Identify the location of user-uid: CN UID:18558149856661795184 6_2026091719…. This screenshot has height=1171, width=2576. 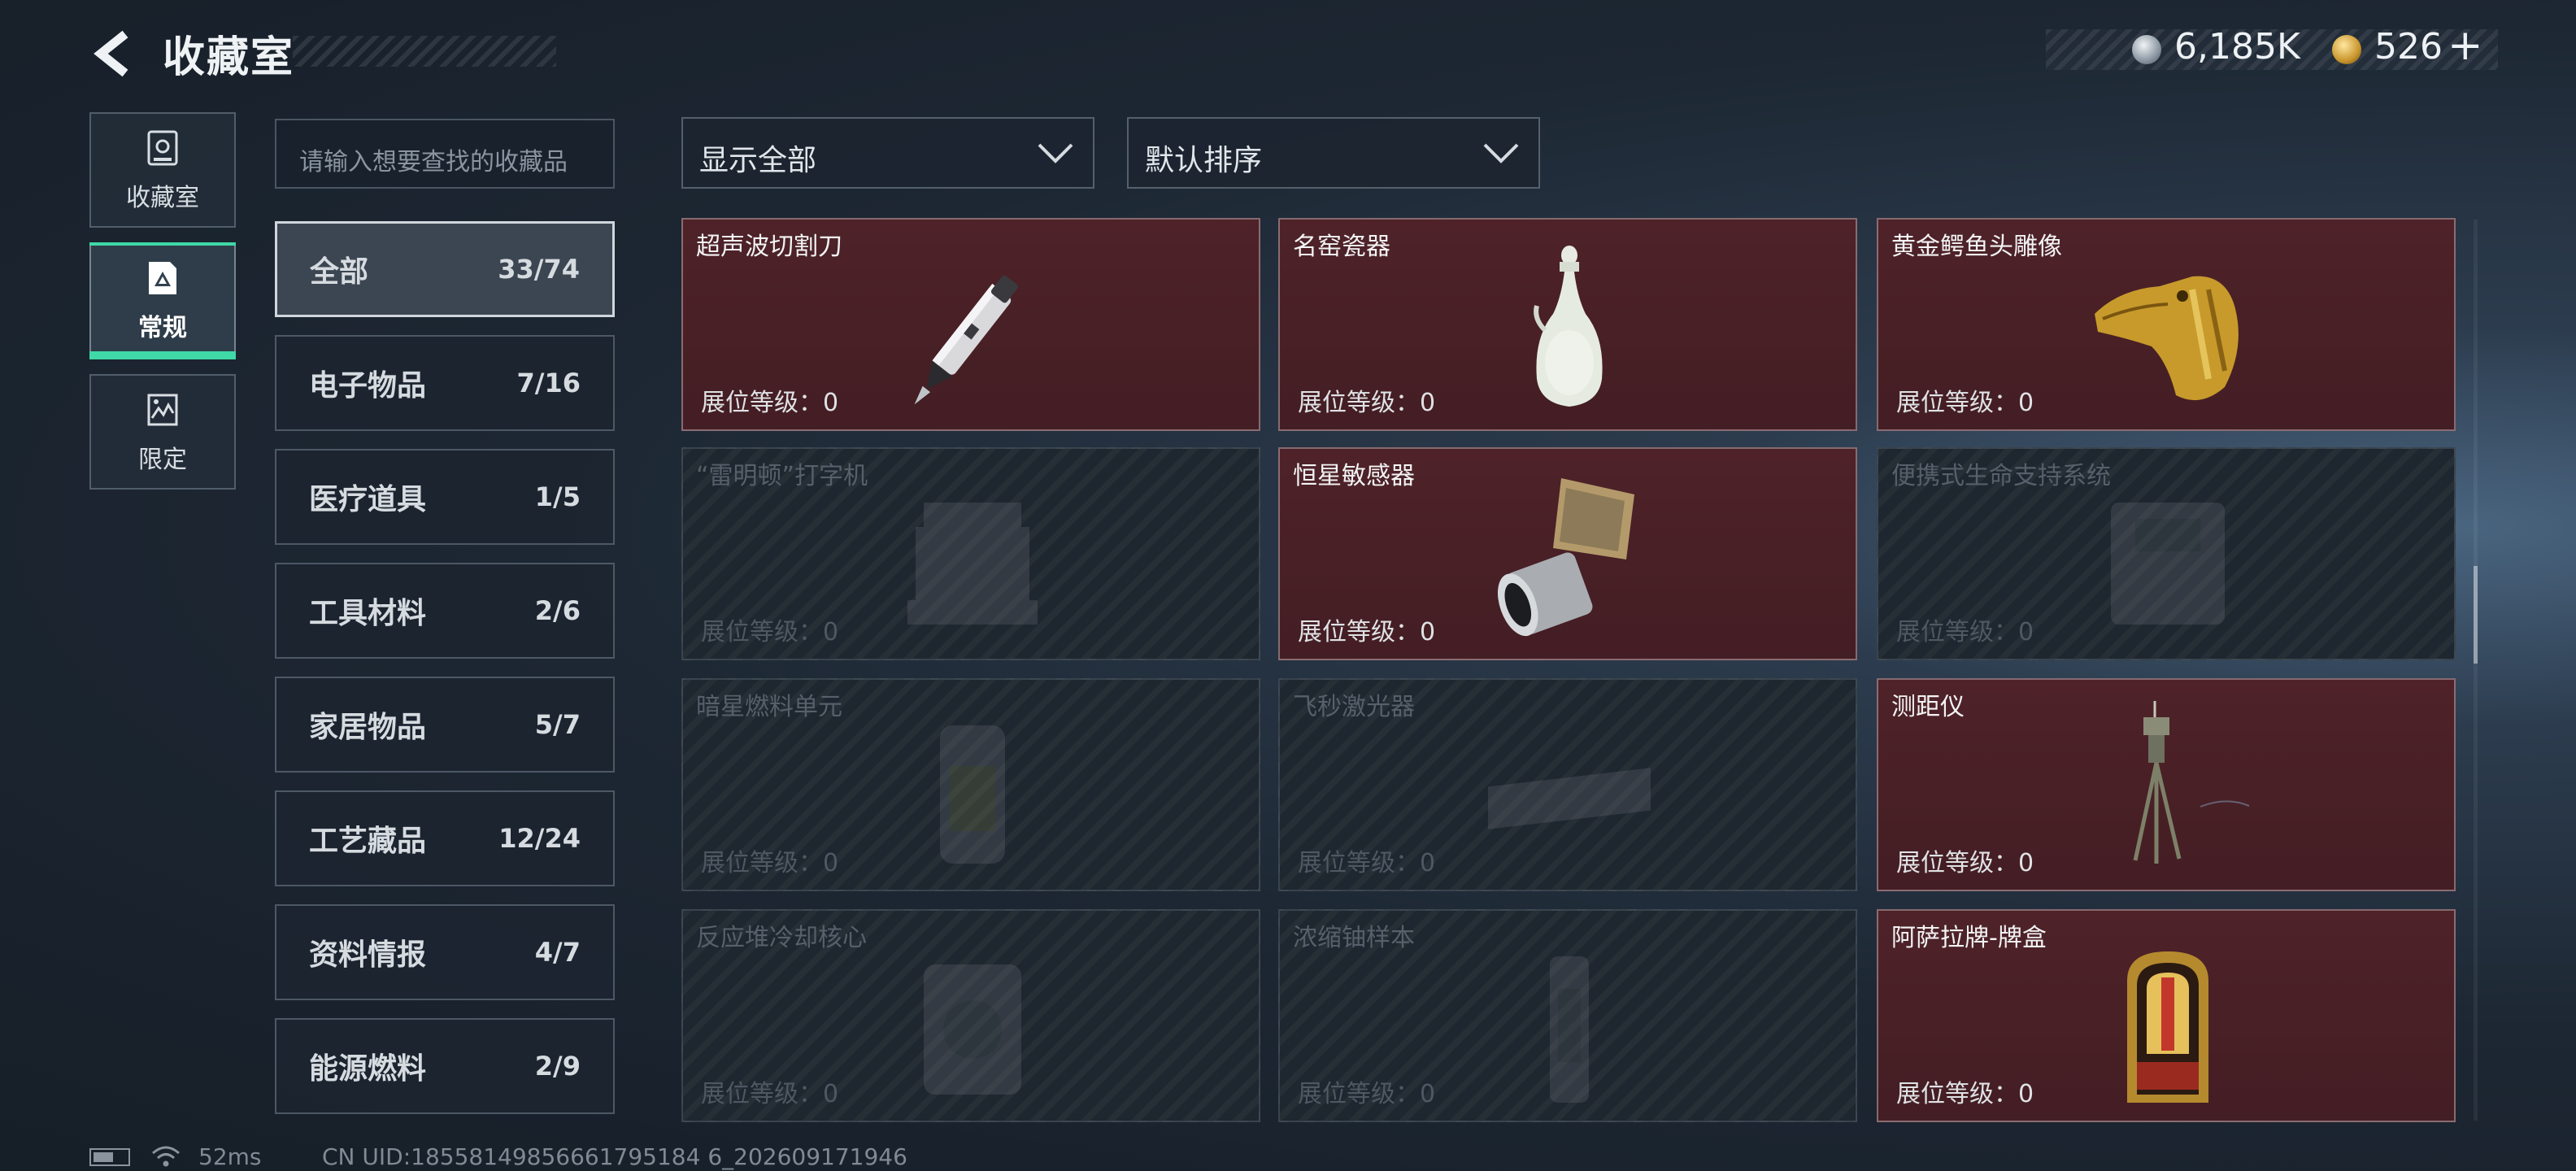
(614, 1156).